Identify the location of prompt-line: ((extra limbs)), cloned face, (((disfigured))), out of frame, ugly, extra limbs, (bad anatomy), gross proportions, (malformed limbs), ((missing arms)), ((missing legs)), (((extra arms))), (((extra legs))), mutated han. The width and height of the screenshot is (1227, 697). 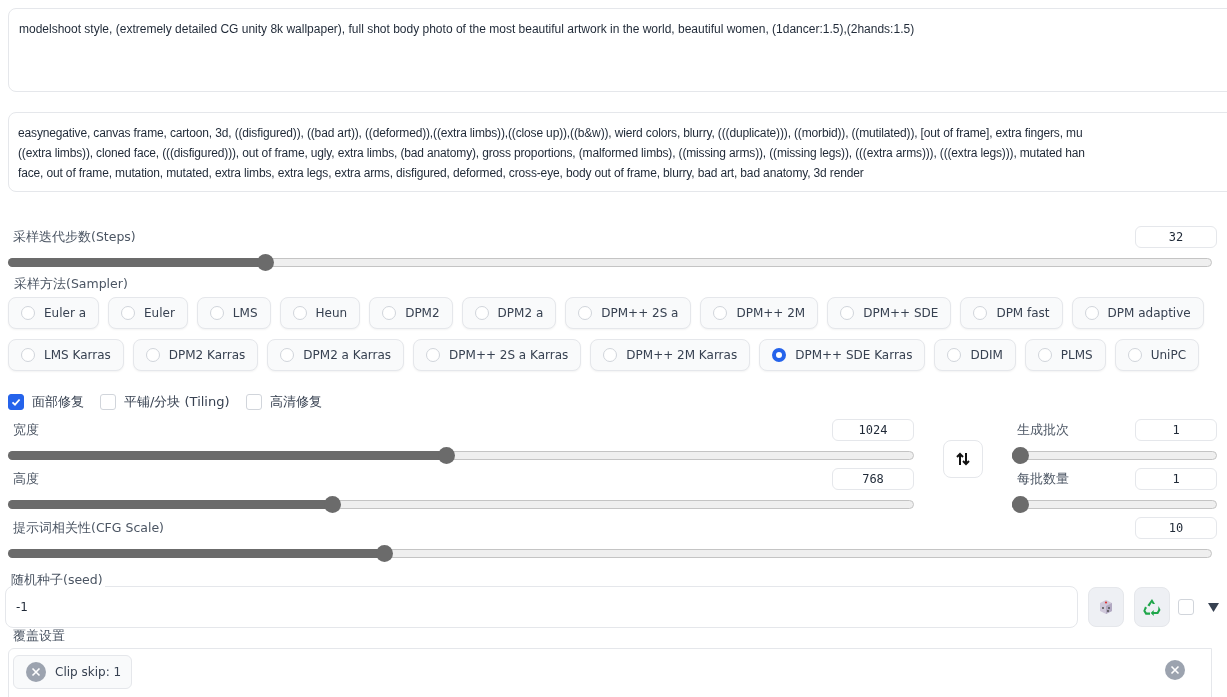
(552, 153).